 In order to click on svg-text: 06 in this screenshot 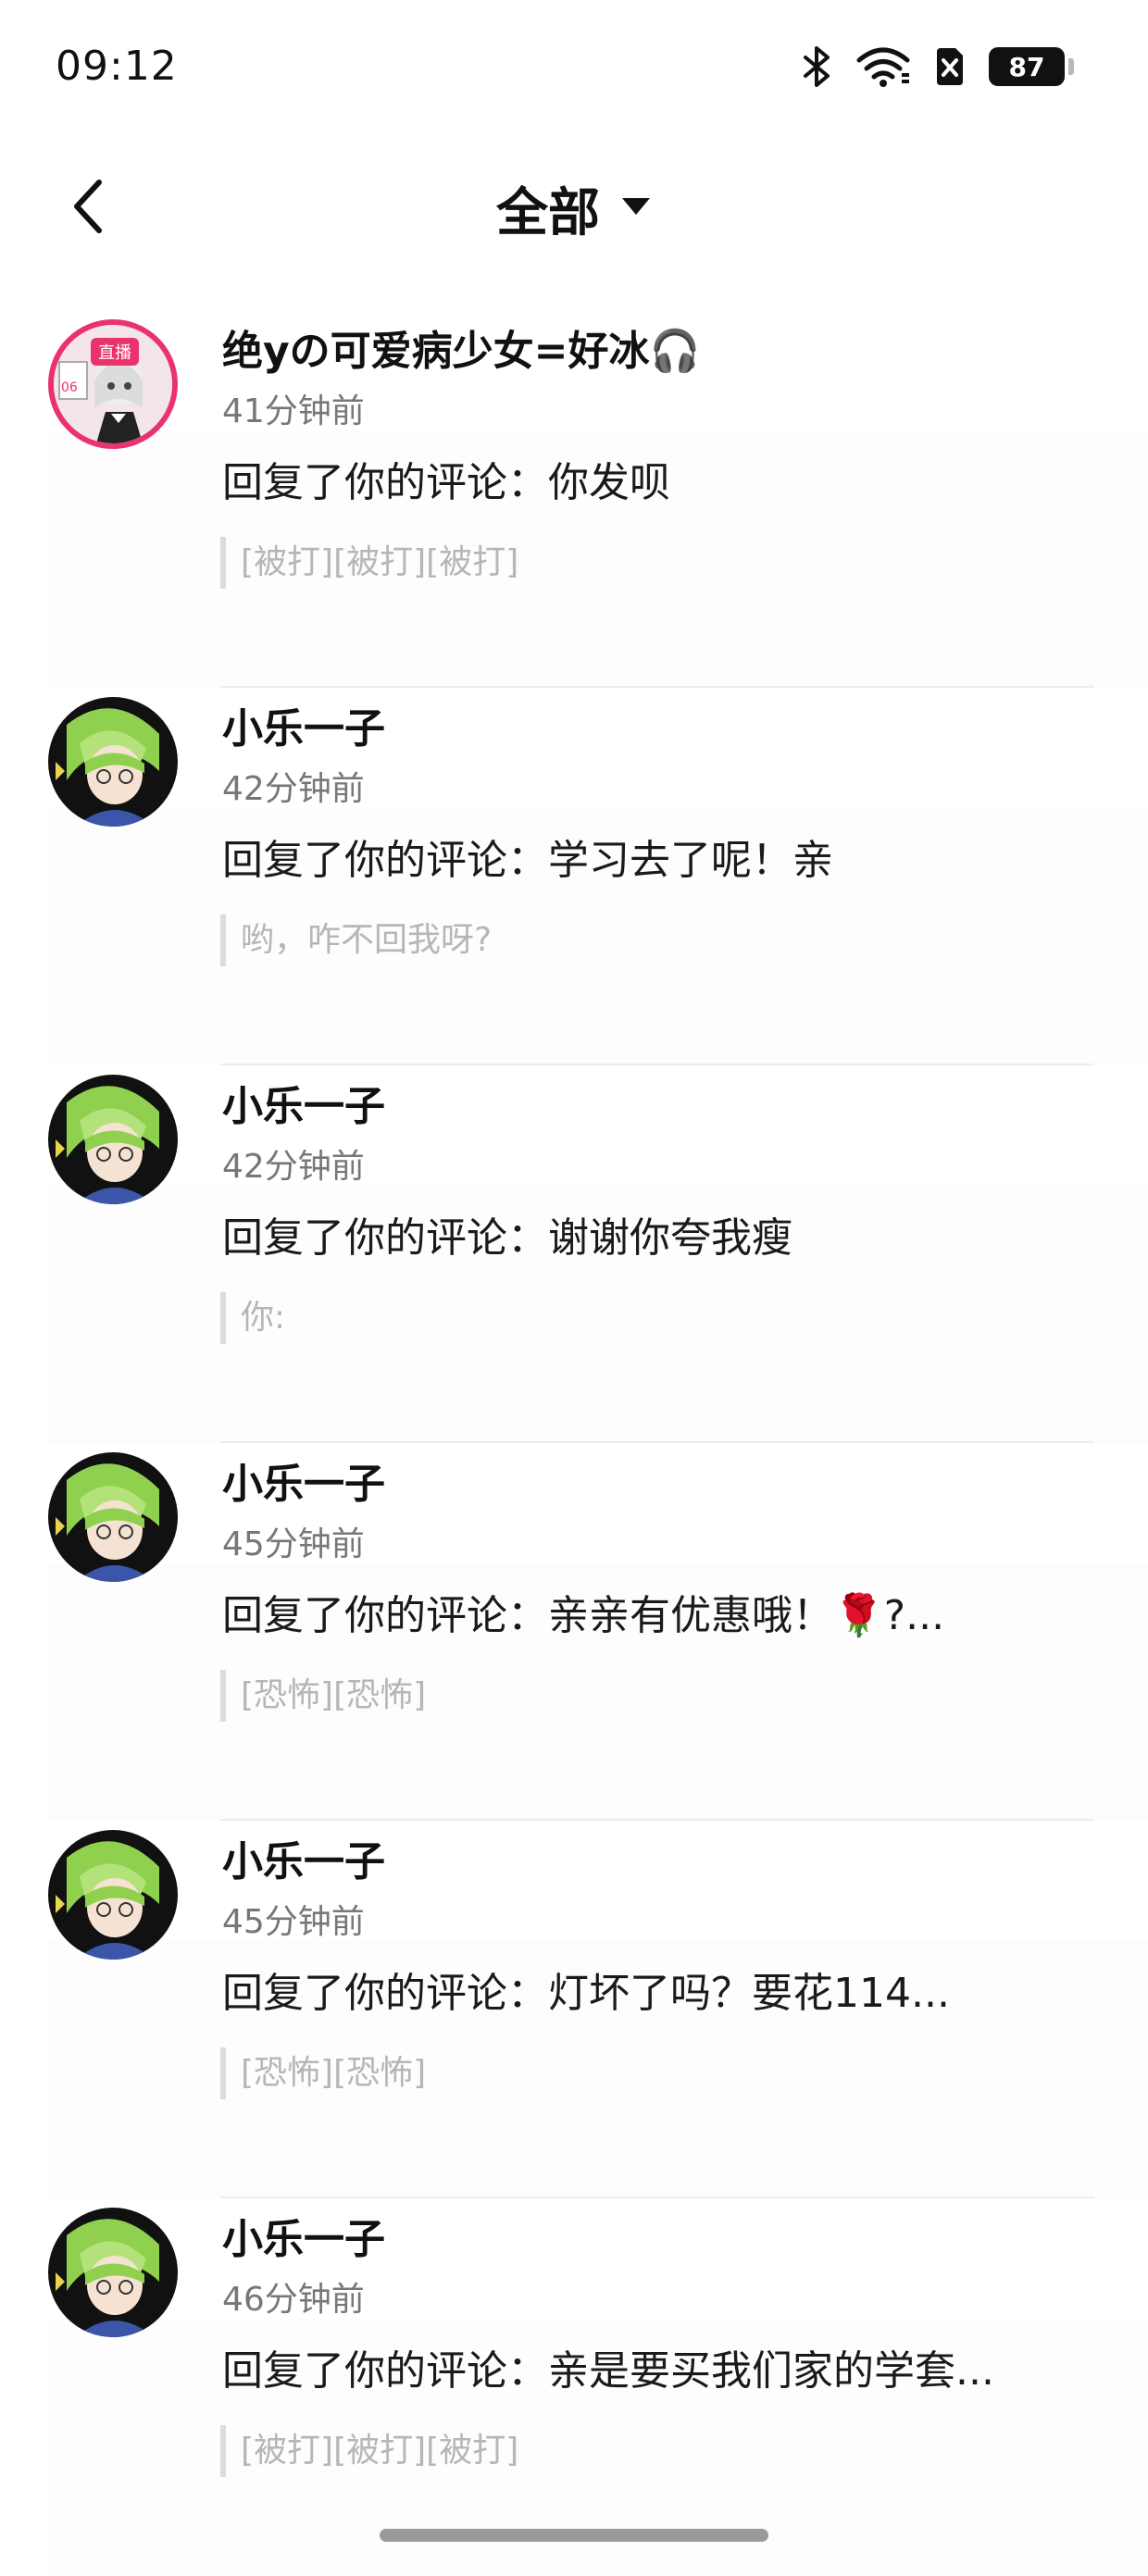, I will do `click(69, 387)`.